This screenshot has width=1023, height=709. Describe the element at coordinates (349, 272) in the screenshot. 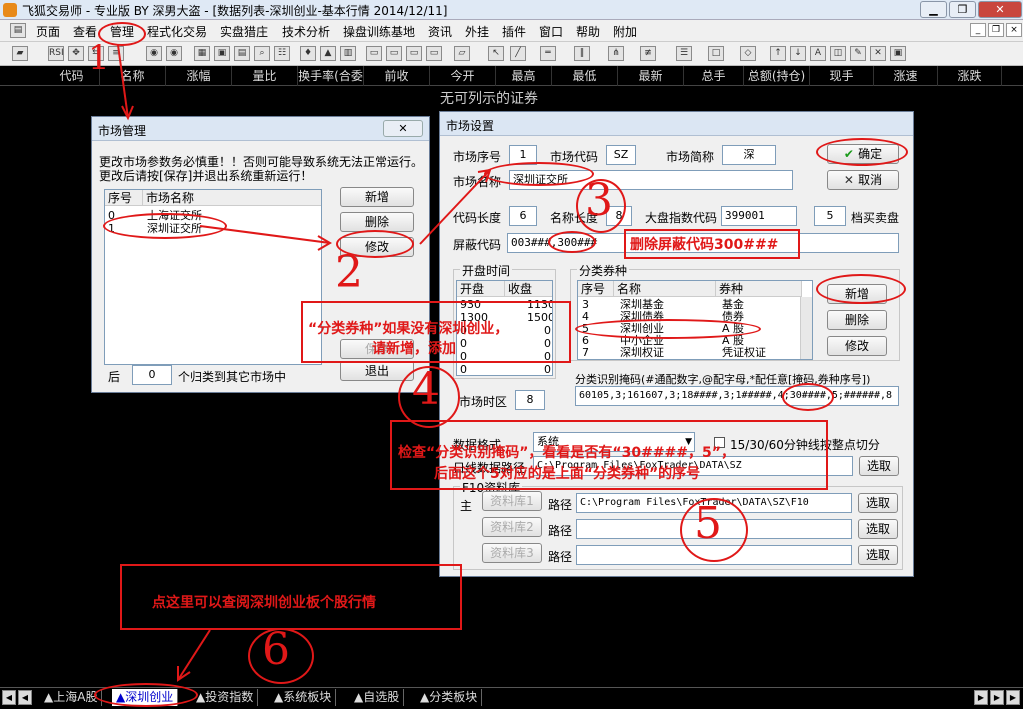

I see `step-number-2: 2` at that location.